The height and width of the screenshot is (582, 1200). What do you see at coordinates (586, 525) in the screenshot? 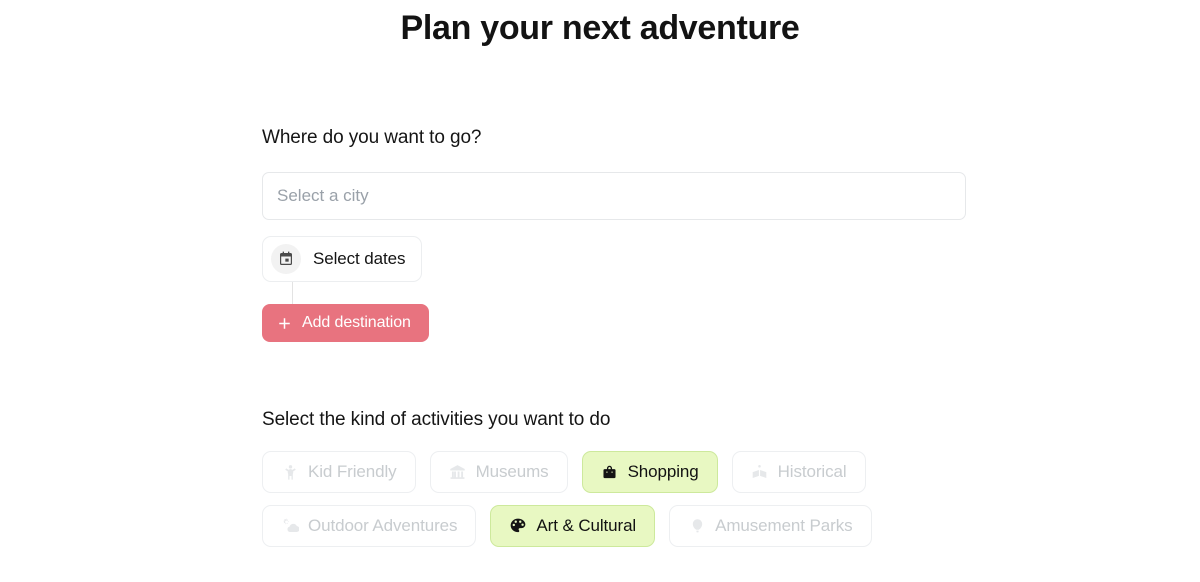
I see `activity-chip-label: Art & Cultural` at bounding box center [586, 525].